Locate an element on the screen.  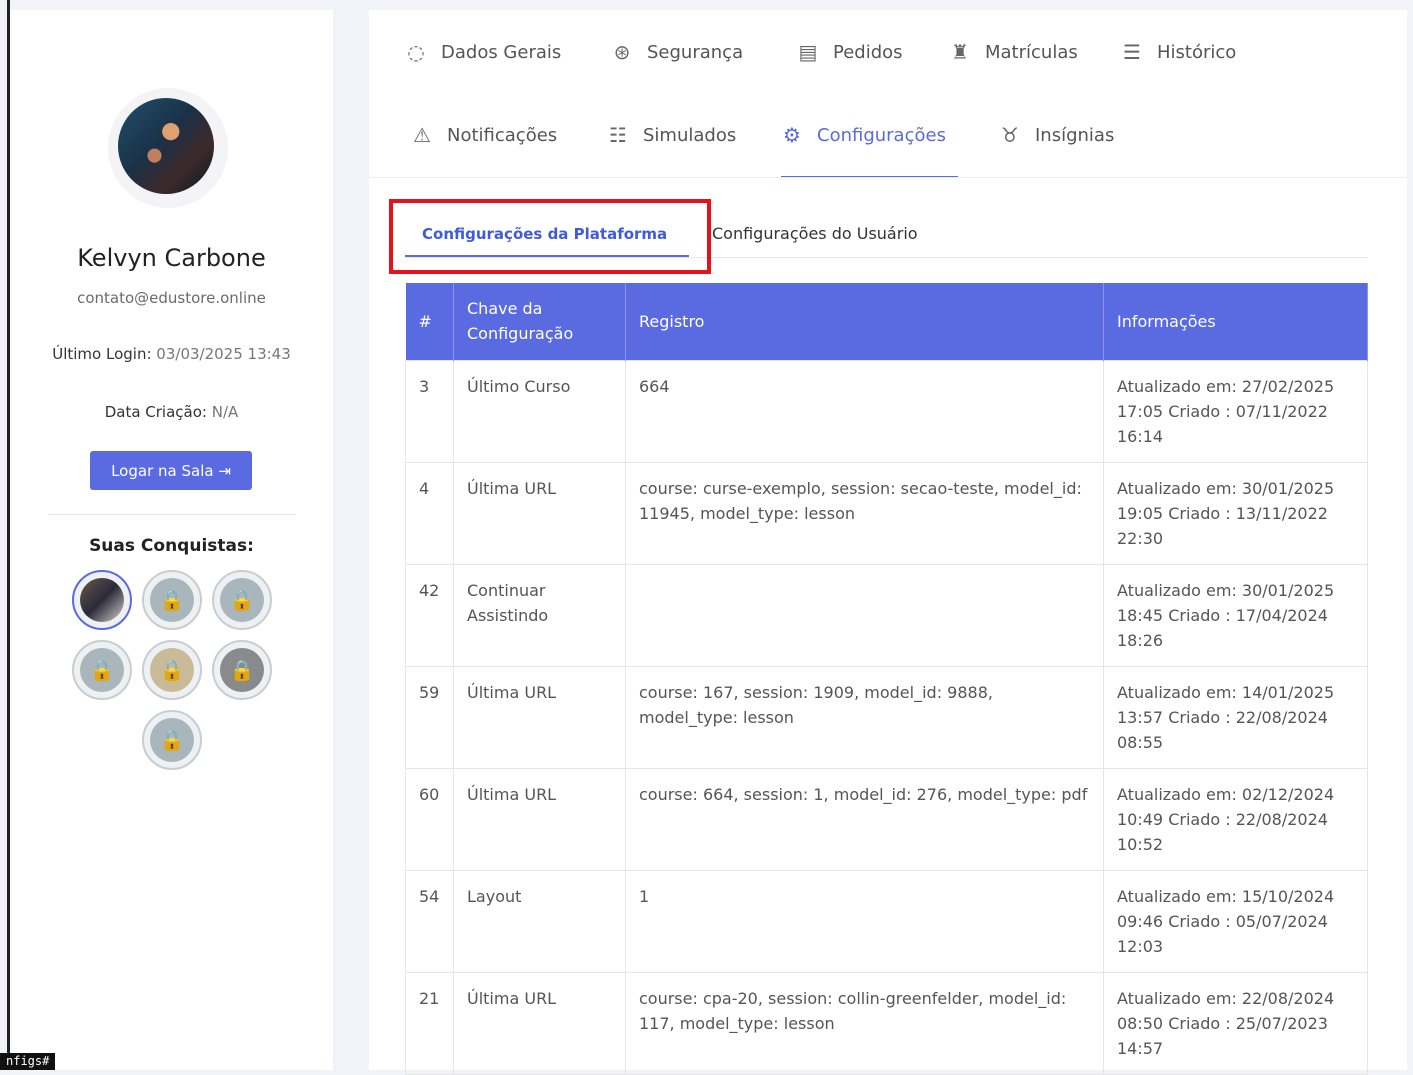
tab-seguranca: ⊛ Segurança is located at coordinates (676, 52).